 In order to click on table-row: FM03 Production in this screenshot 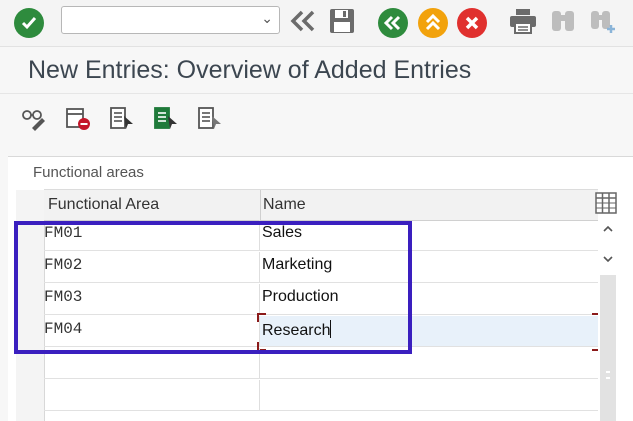, I will do `click(321, 299)`.